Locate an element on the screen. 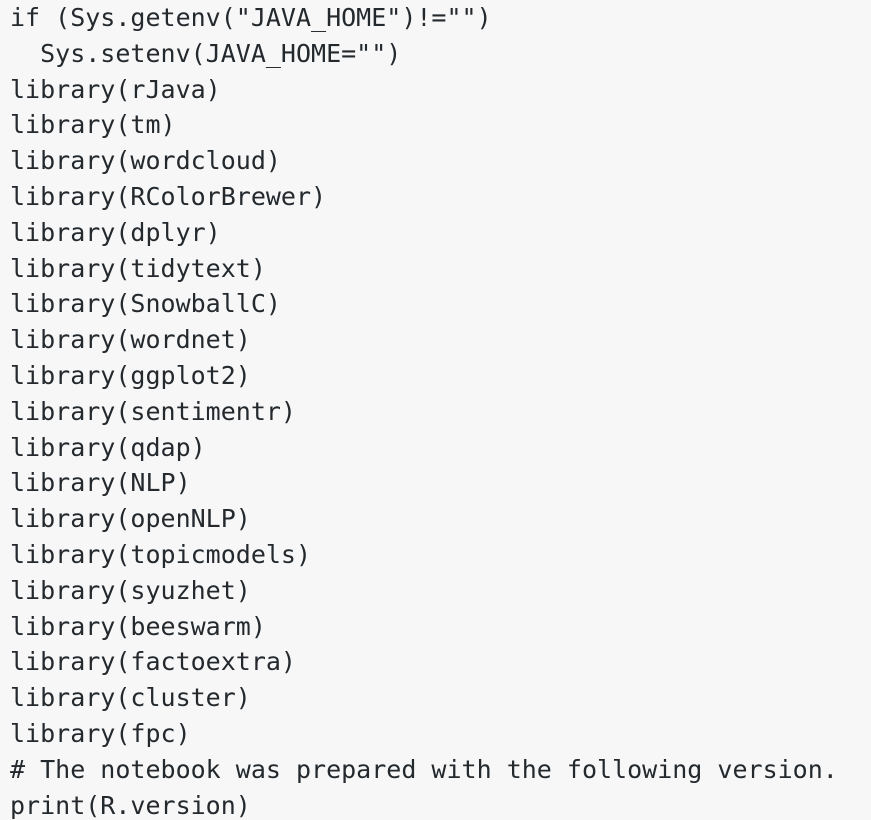 The width and height of the screenshot is (871, 820). code-line-library-fpc: library(fpc) is located at coordinates (100, 733).